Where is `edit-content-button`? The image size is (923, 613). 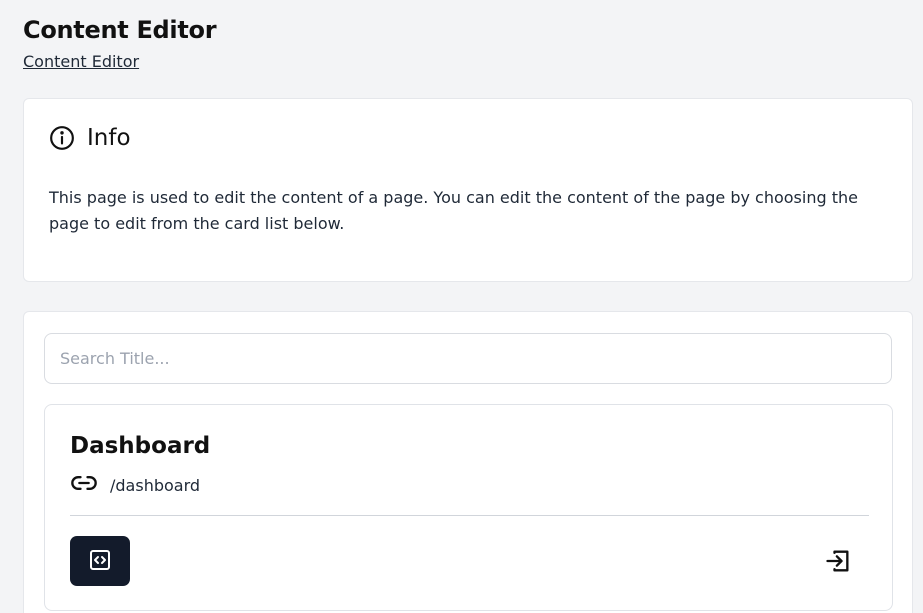 edit-content-button is located at coordinates (100, 561).